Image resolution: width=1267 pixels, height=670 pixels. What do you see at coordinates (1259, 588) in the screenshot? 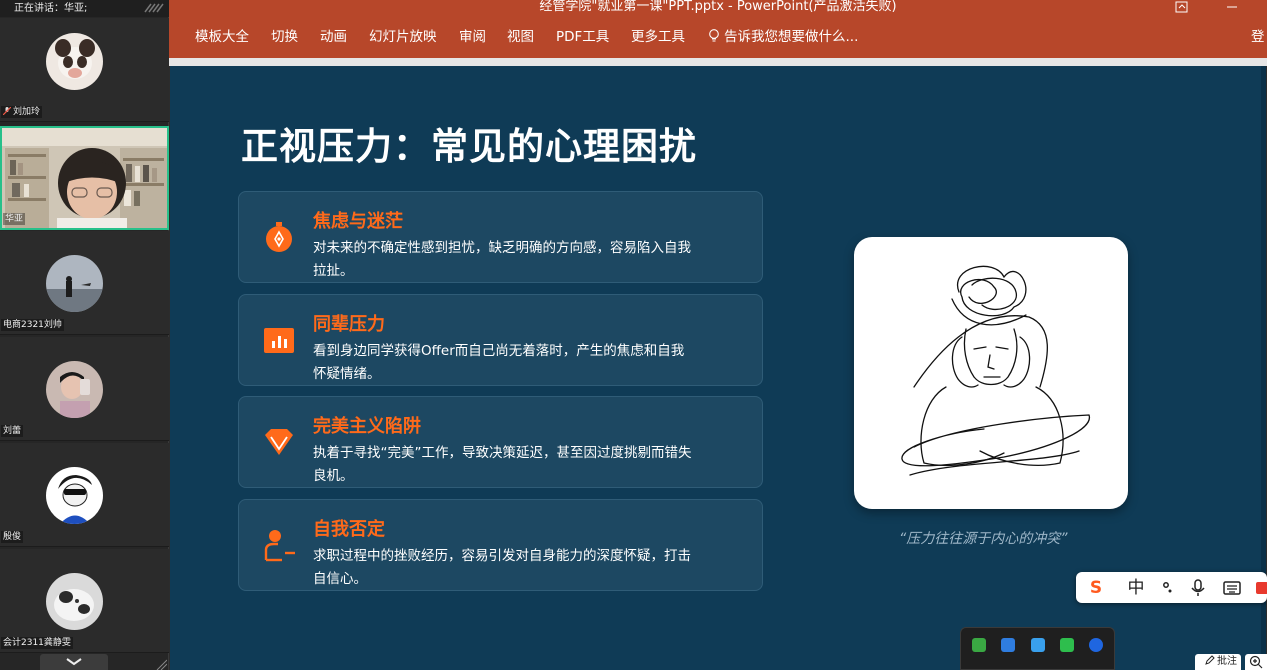
I see `skin-icon` at bounding box center [1259, 588].